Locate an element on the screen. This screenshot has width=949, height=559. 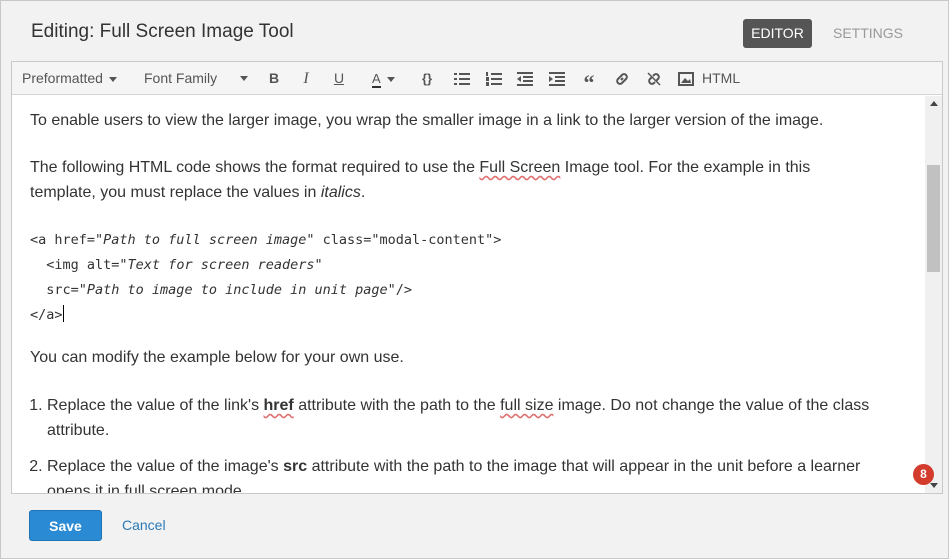
unlink-icon is located at coordinates (654, 78).